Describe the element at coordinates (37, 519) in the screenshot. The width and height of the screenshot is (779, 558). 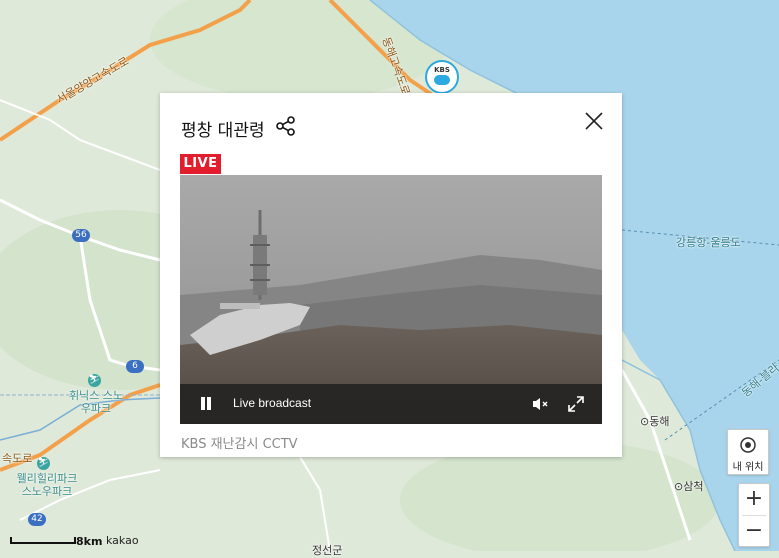
I see `route-badge-42: 42` at that location.